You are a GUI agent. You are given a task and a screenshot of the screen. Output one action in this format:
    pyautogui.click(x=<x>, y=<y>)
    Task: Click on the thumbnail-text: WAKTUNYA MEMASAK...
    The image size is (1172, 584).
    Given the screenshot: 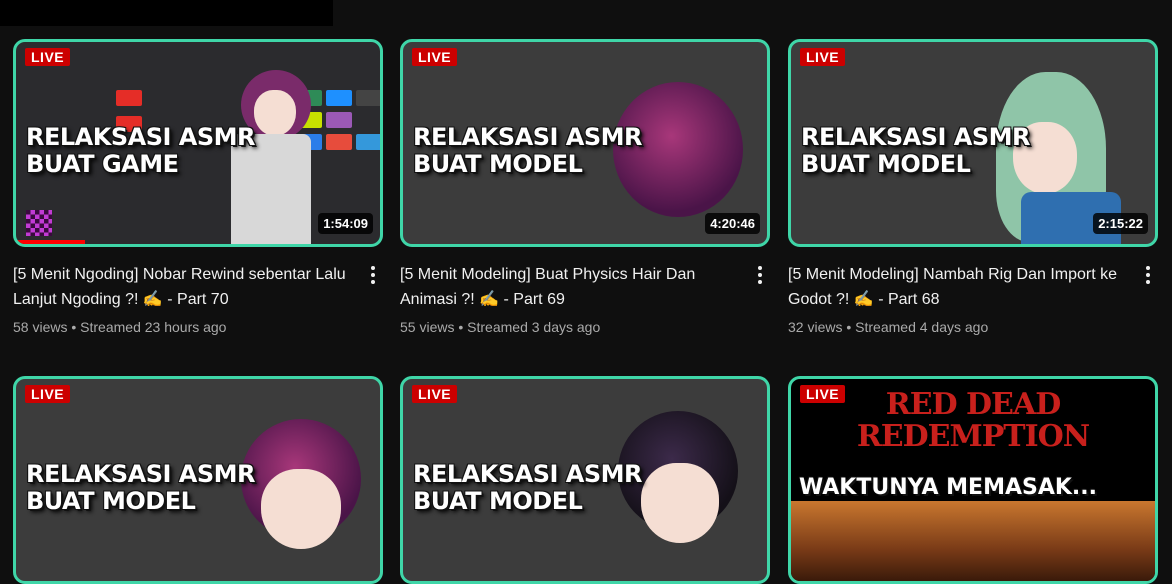 What is the action you would take?
    pyautogui.click(x=948, y=487)
    